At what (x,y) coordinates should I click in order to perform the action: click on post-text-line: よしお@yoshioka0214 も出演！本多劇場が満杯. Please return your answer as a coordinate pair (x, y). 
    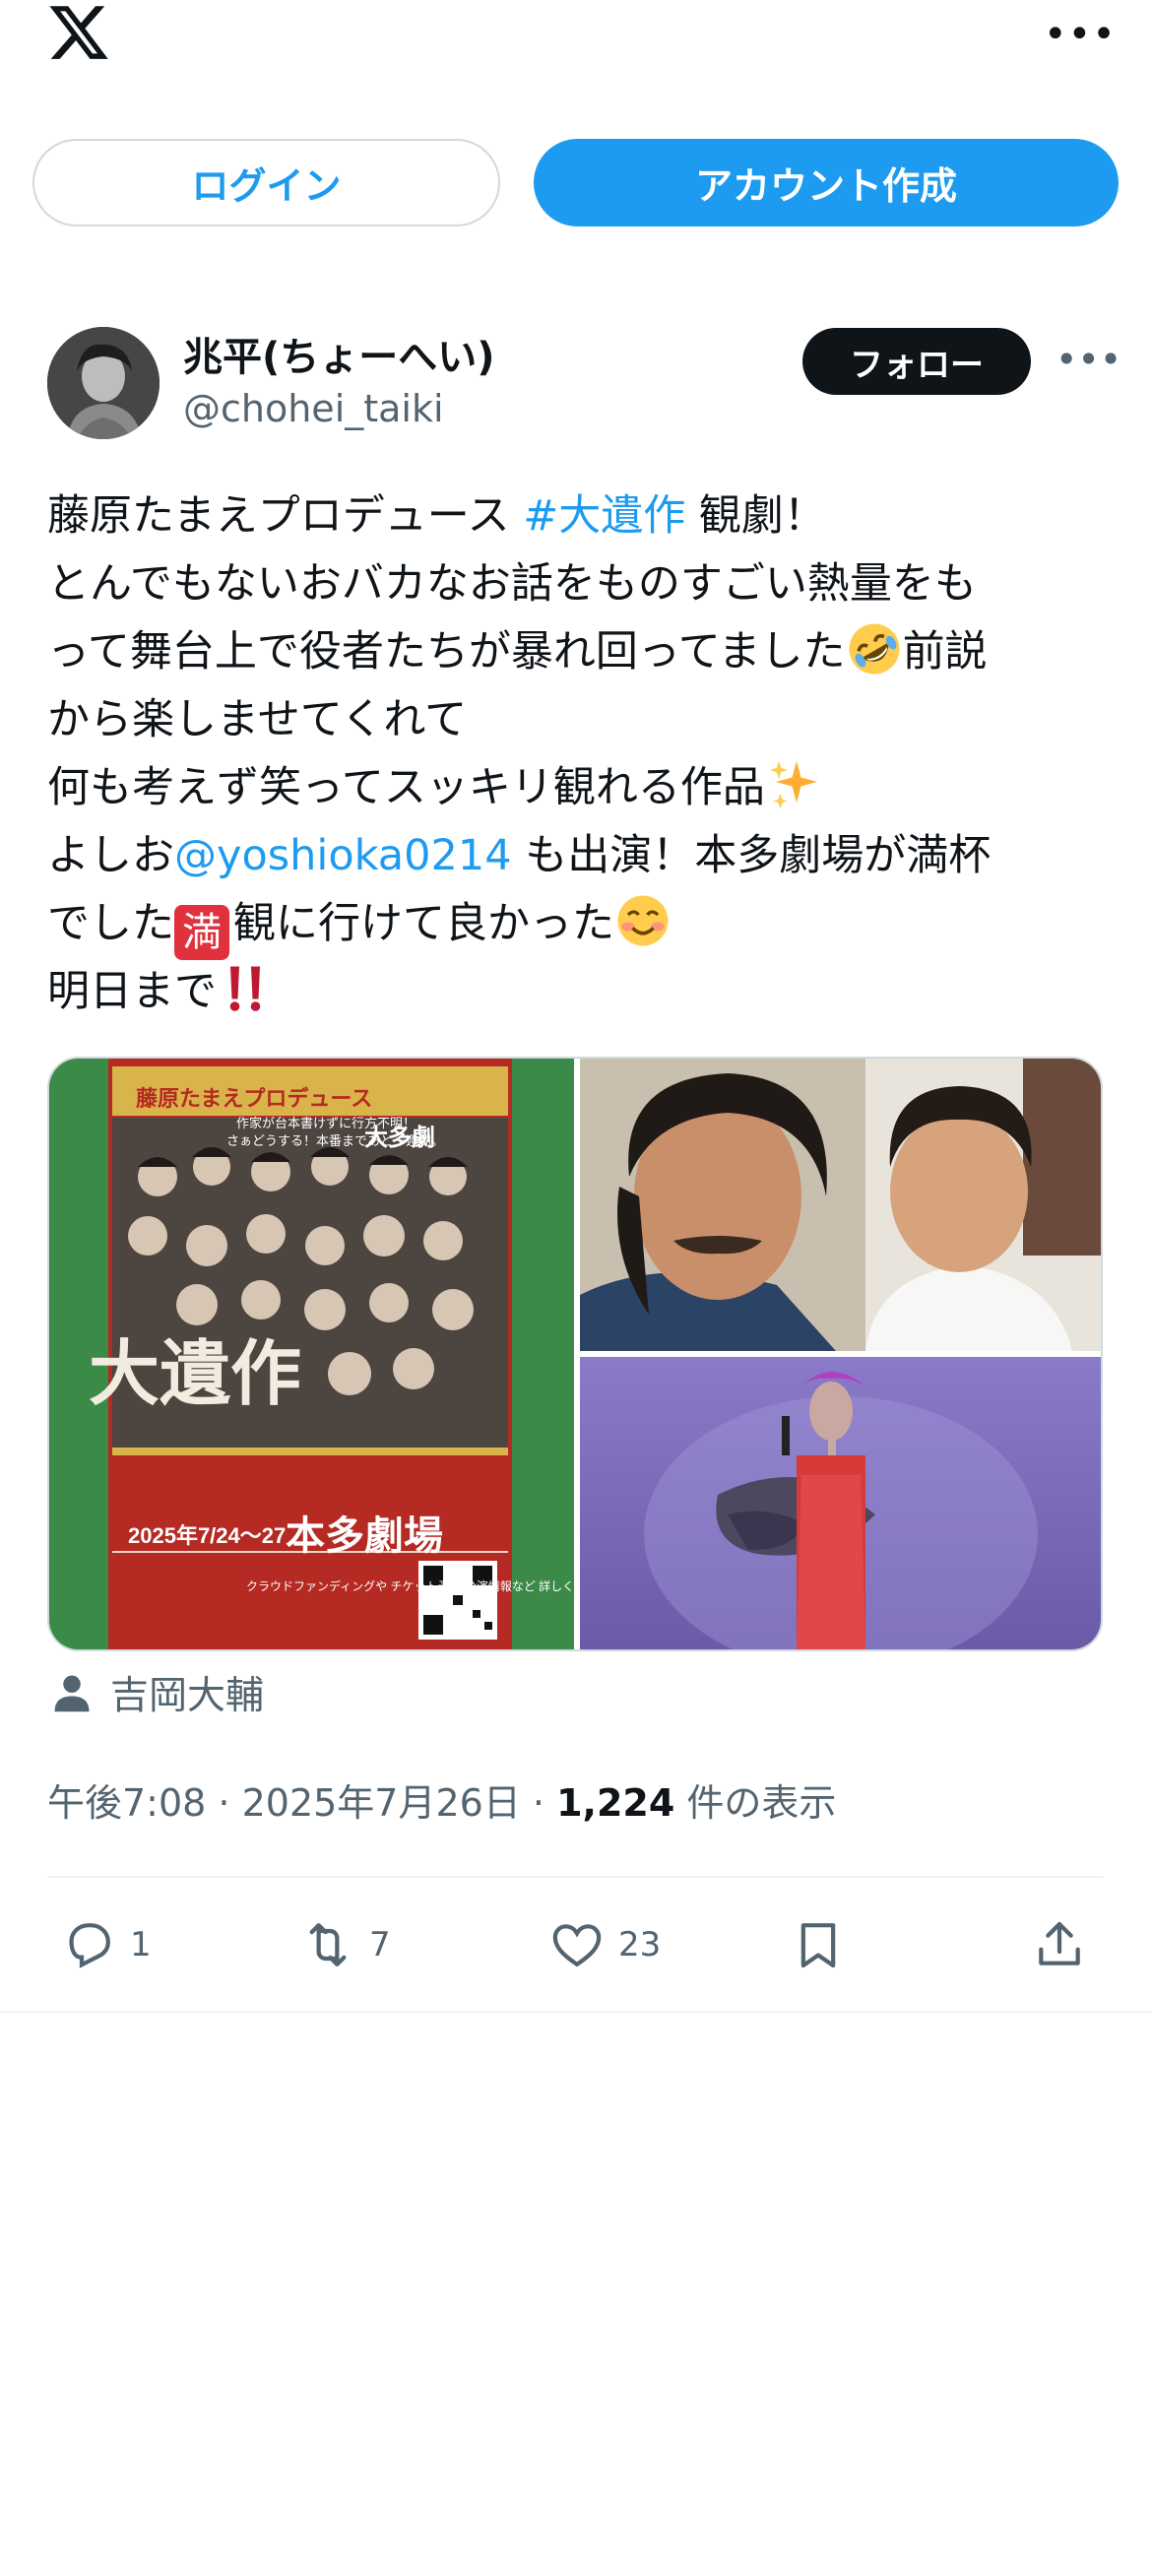
    Looking at the image, I should click on (579, 856).